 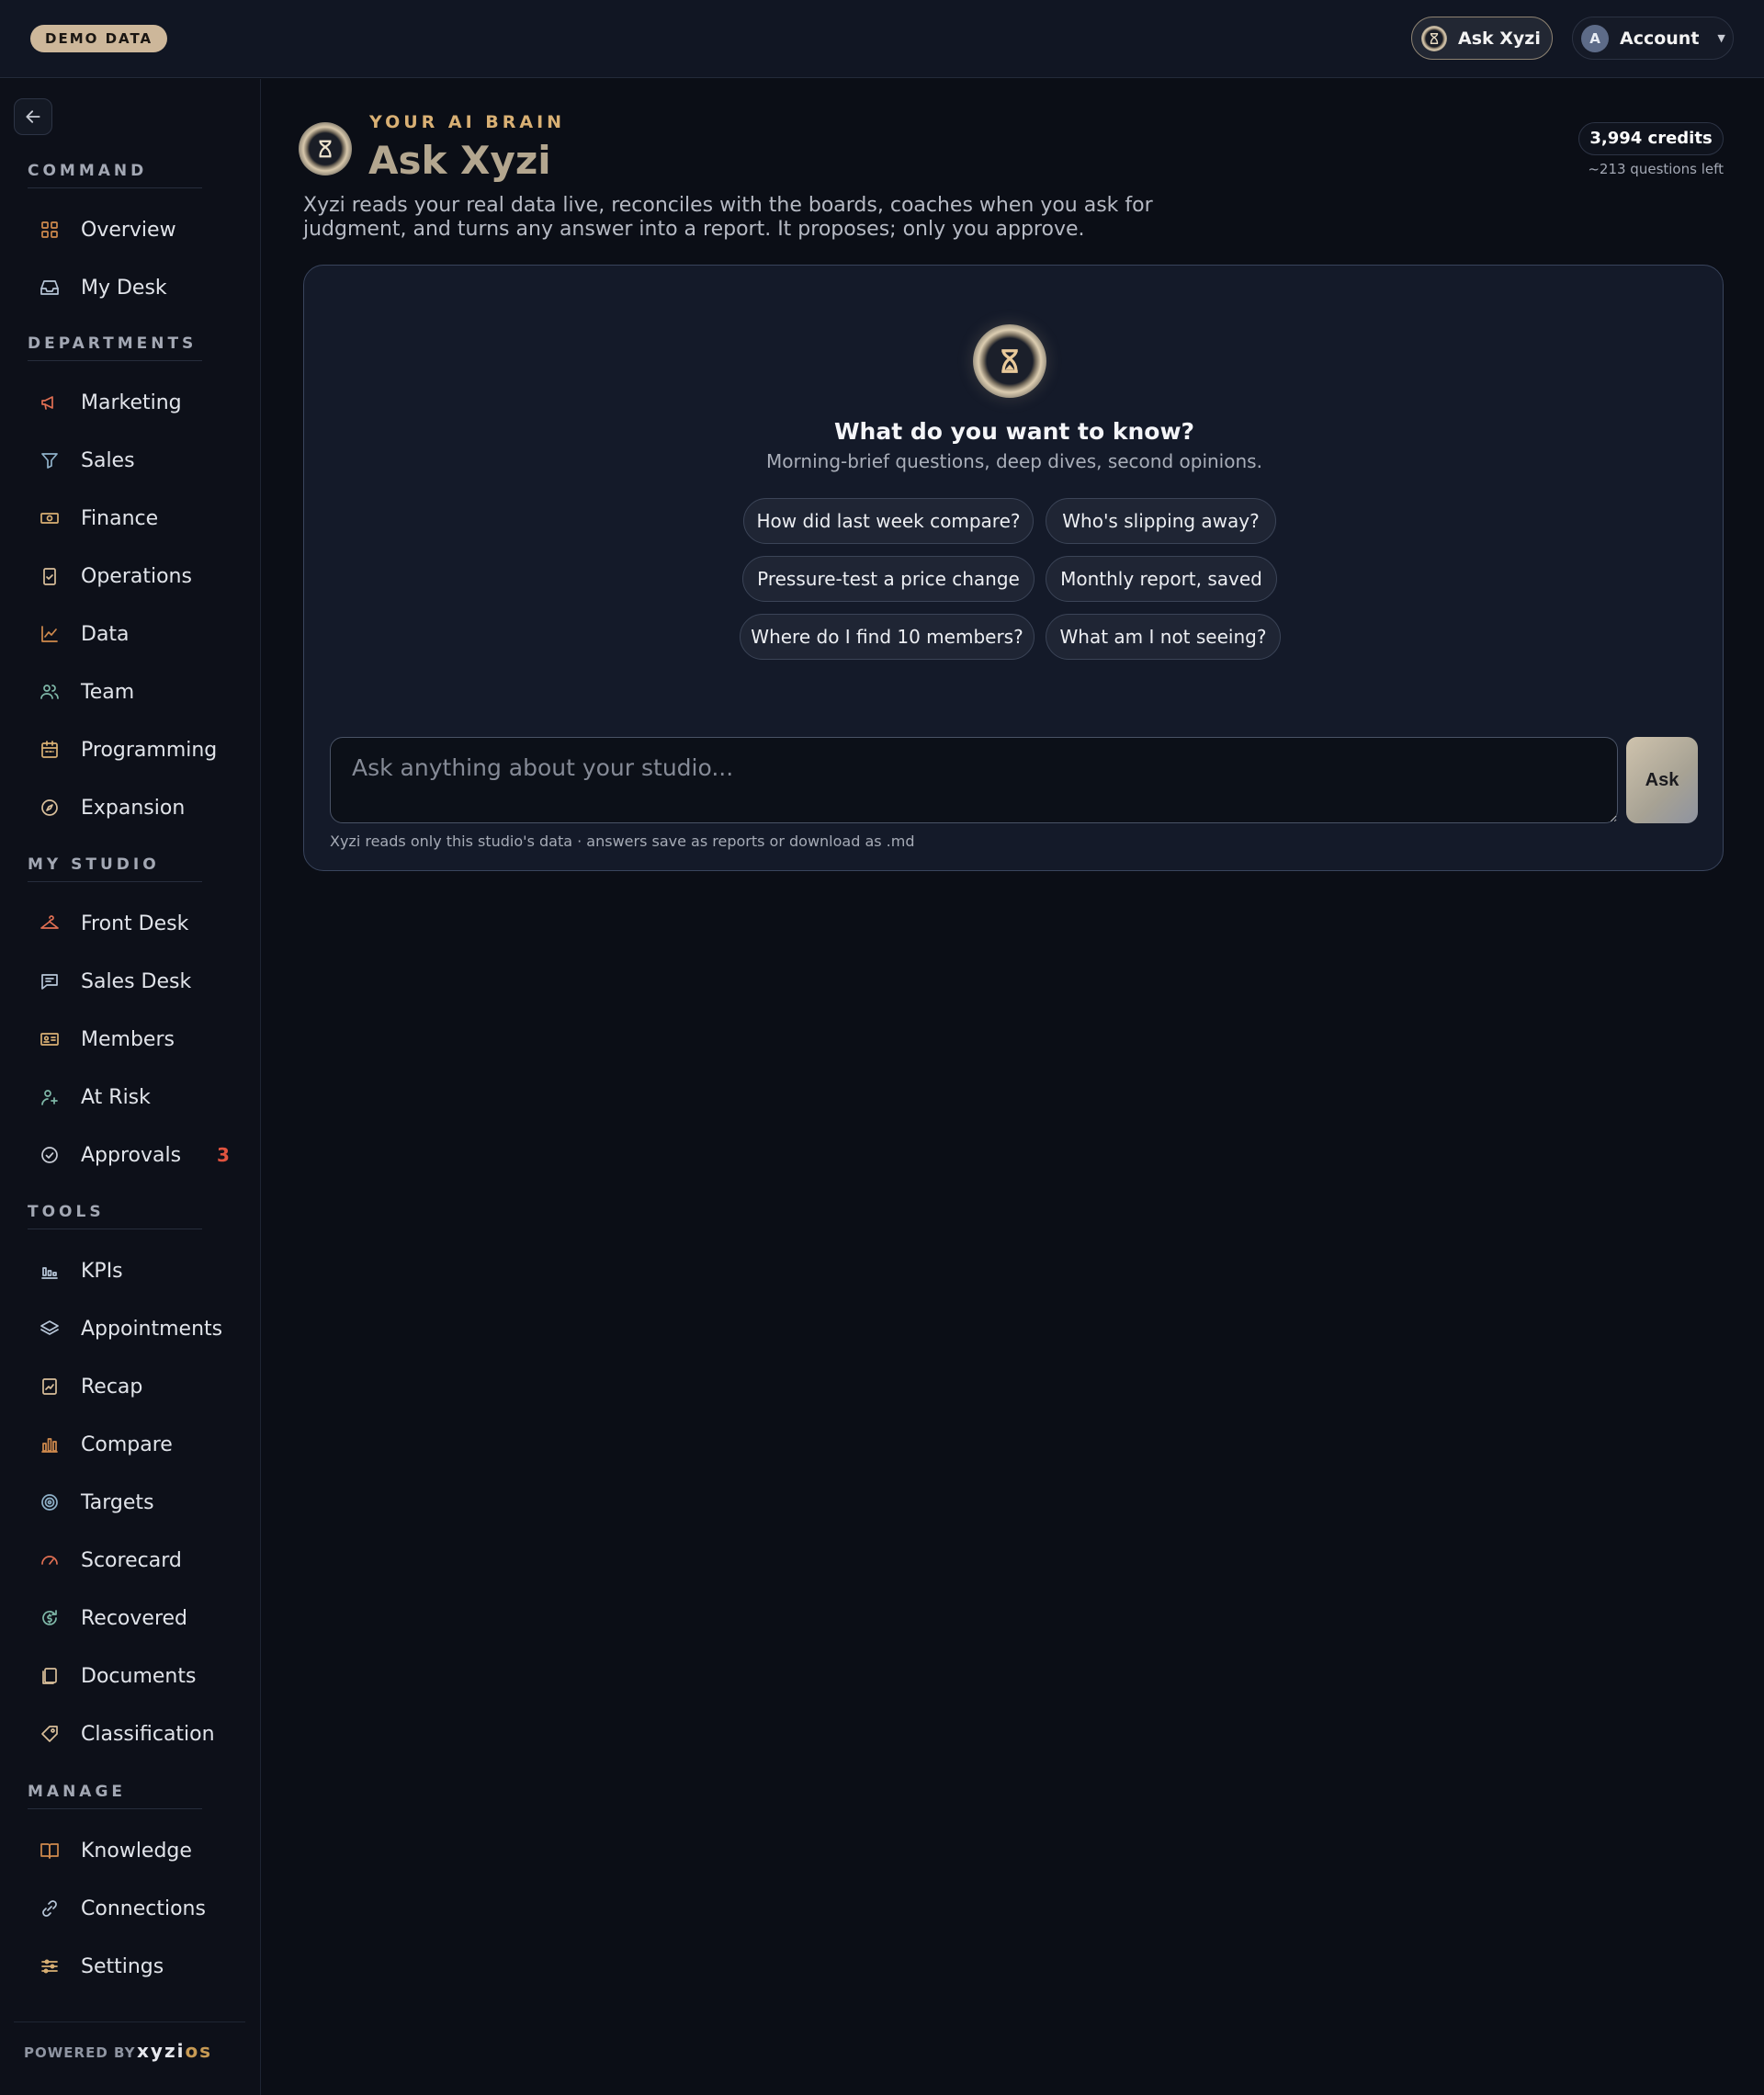 What do you see at coordinates (888, 637) in the screenshot?
I see `suggestion-chip: Where do I find 10 members?` at bounding box center [888, 637].